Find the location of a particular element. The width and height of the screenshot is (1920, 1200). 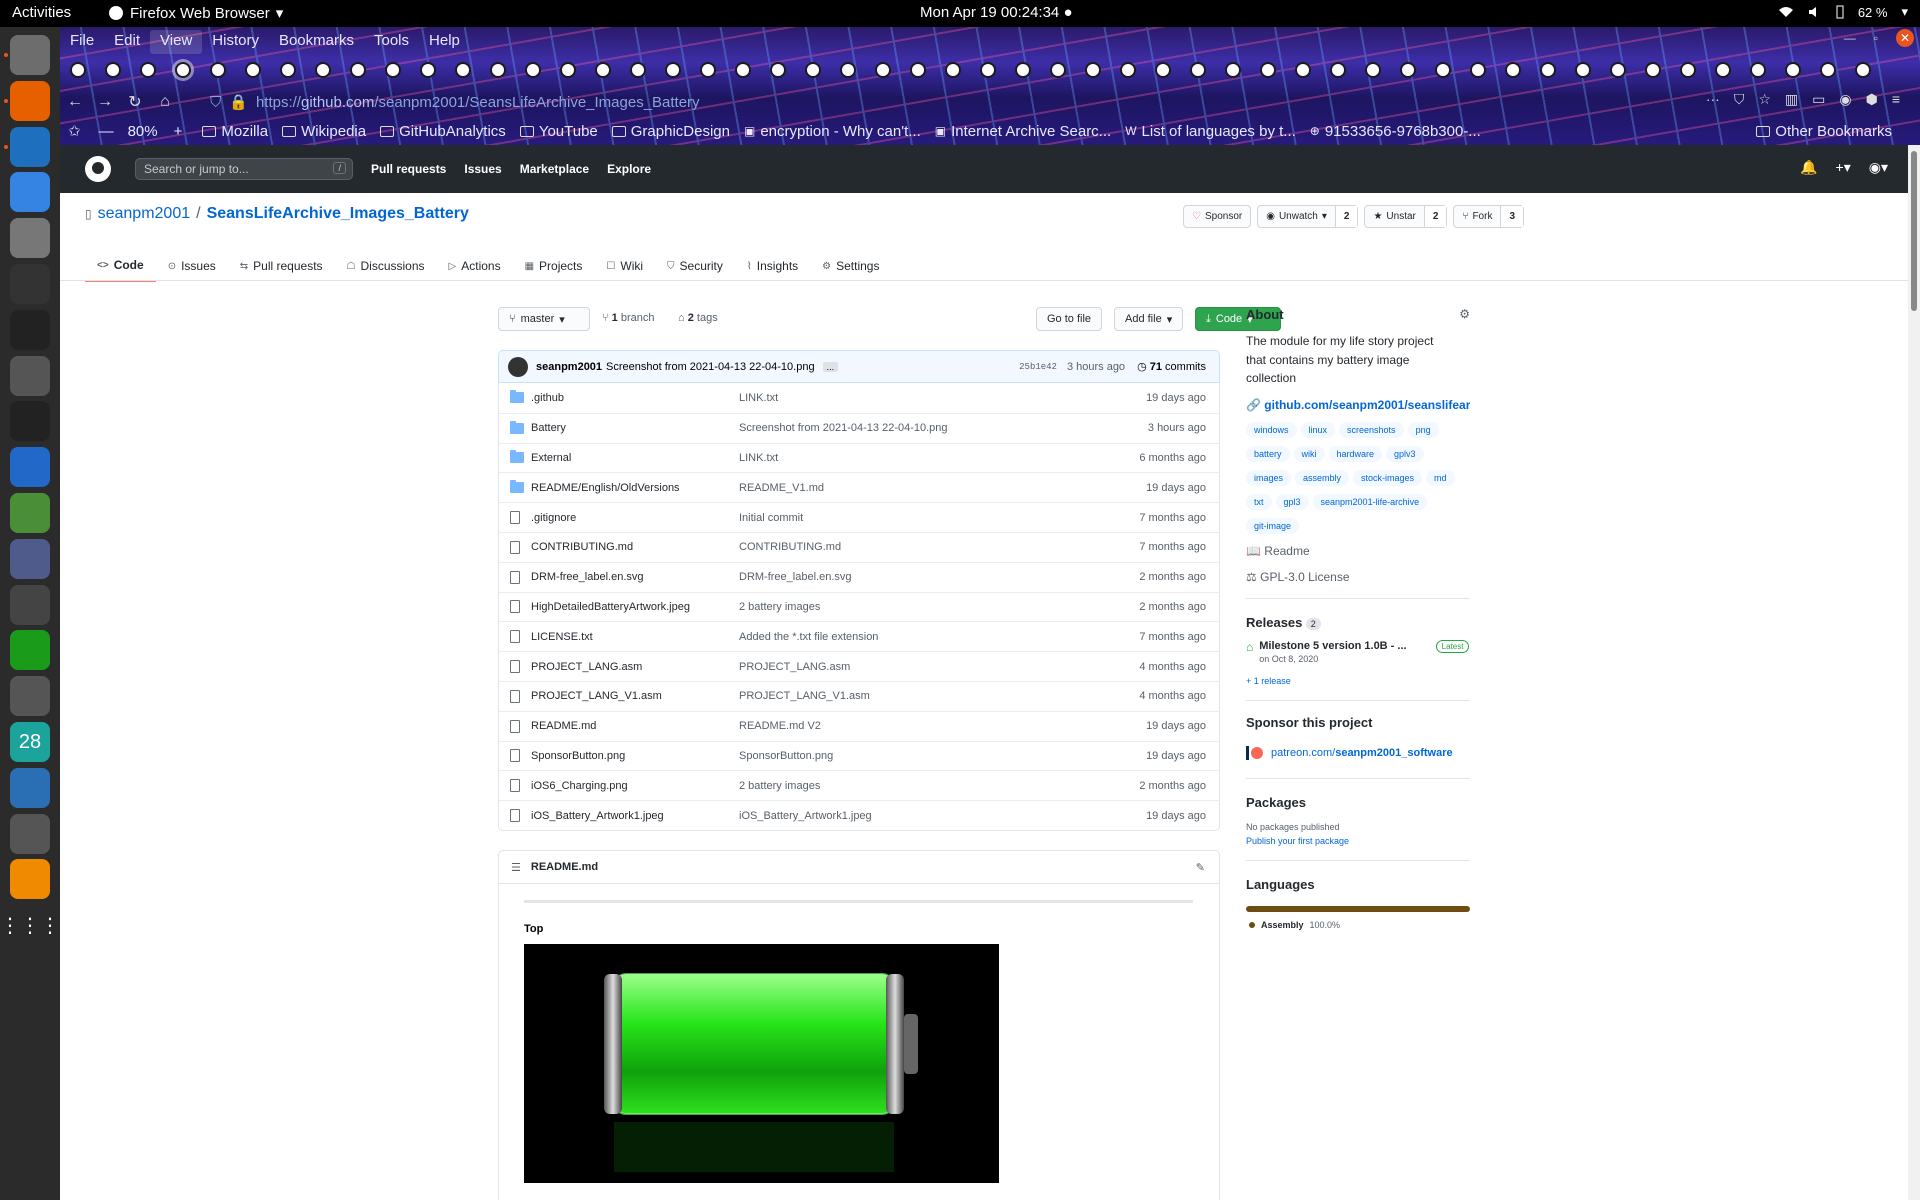

page-actions-icon: ··· is located at coordinates (1713, 99).